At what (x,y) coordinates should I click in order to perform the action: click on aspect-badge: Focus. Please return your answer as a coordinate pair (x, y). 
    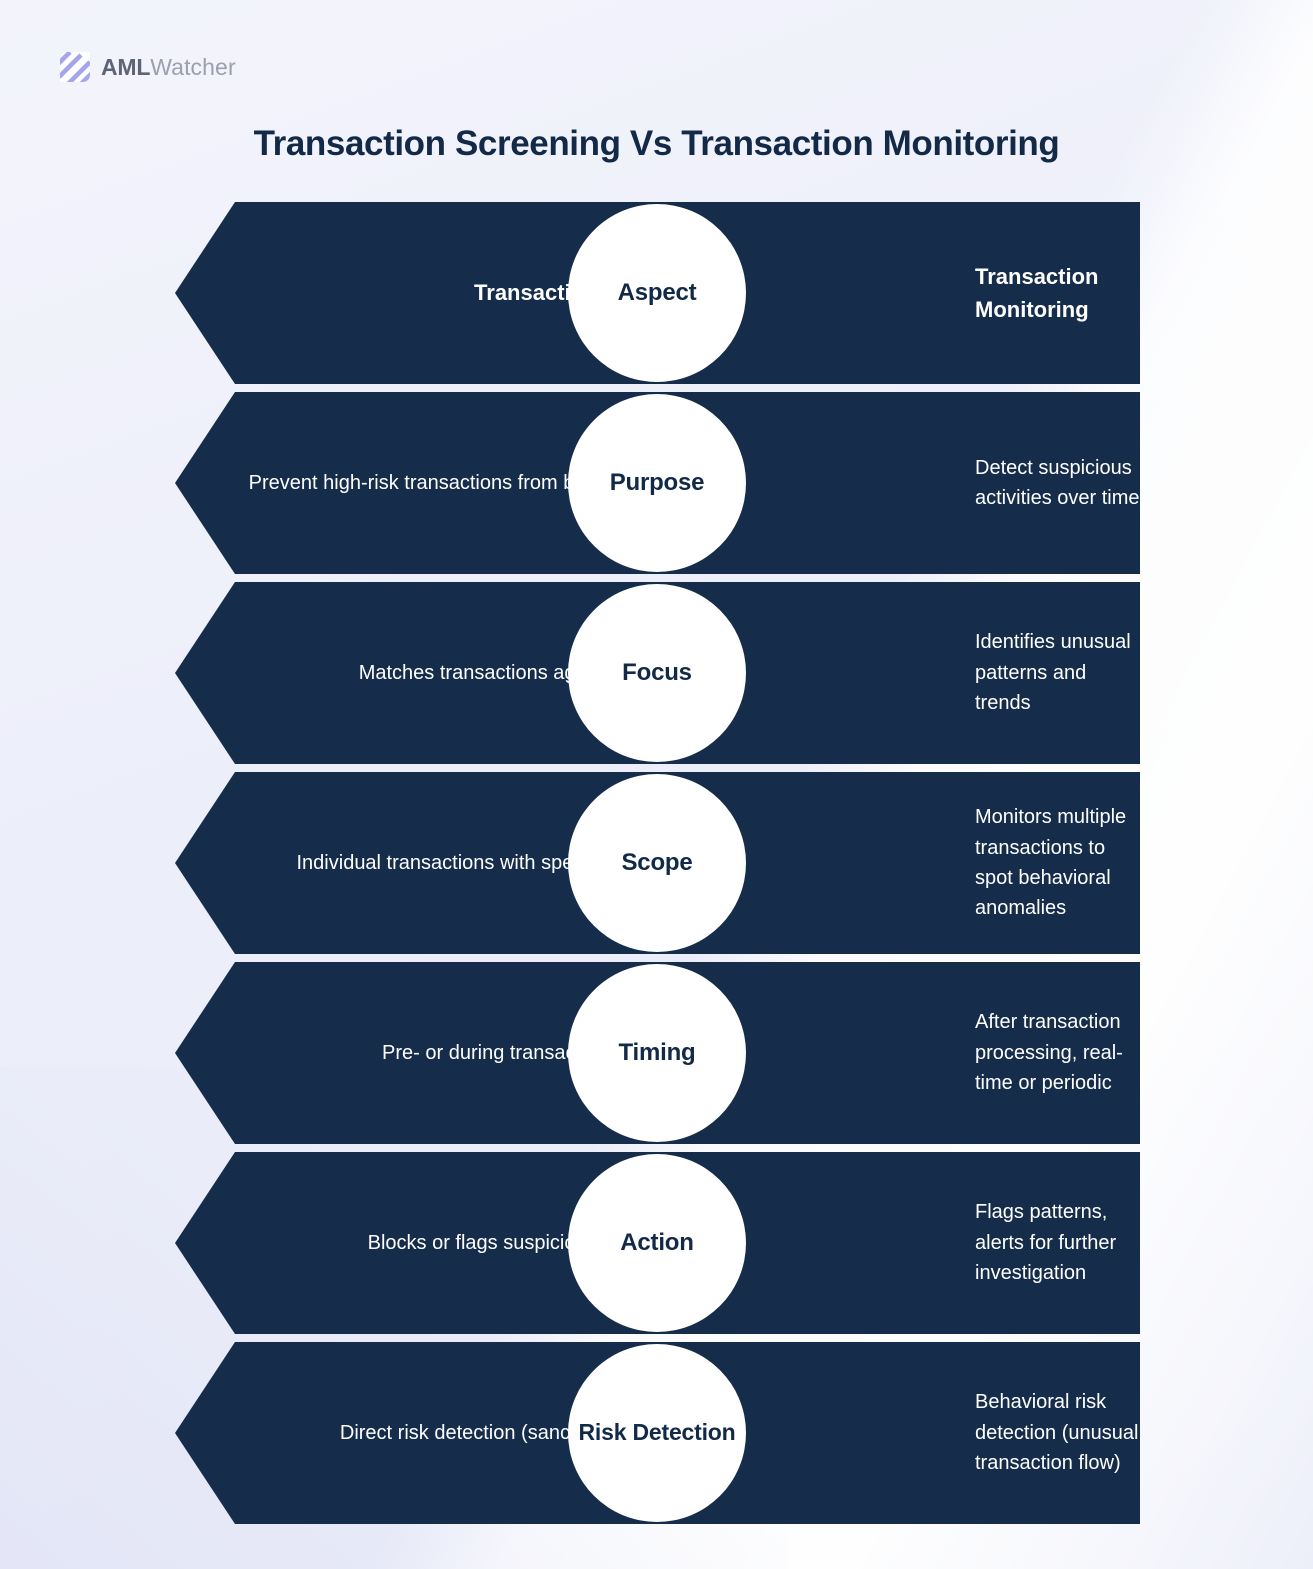
    Looking at the image, I should click on (657, 673).